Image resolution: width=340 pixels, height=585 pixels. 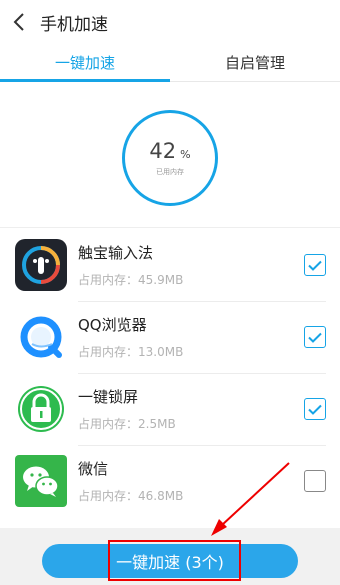 I want to click on touchpal-icon, so click(x=41, y=265).